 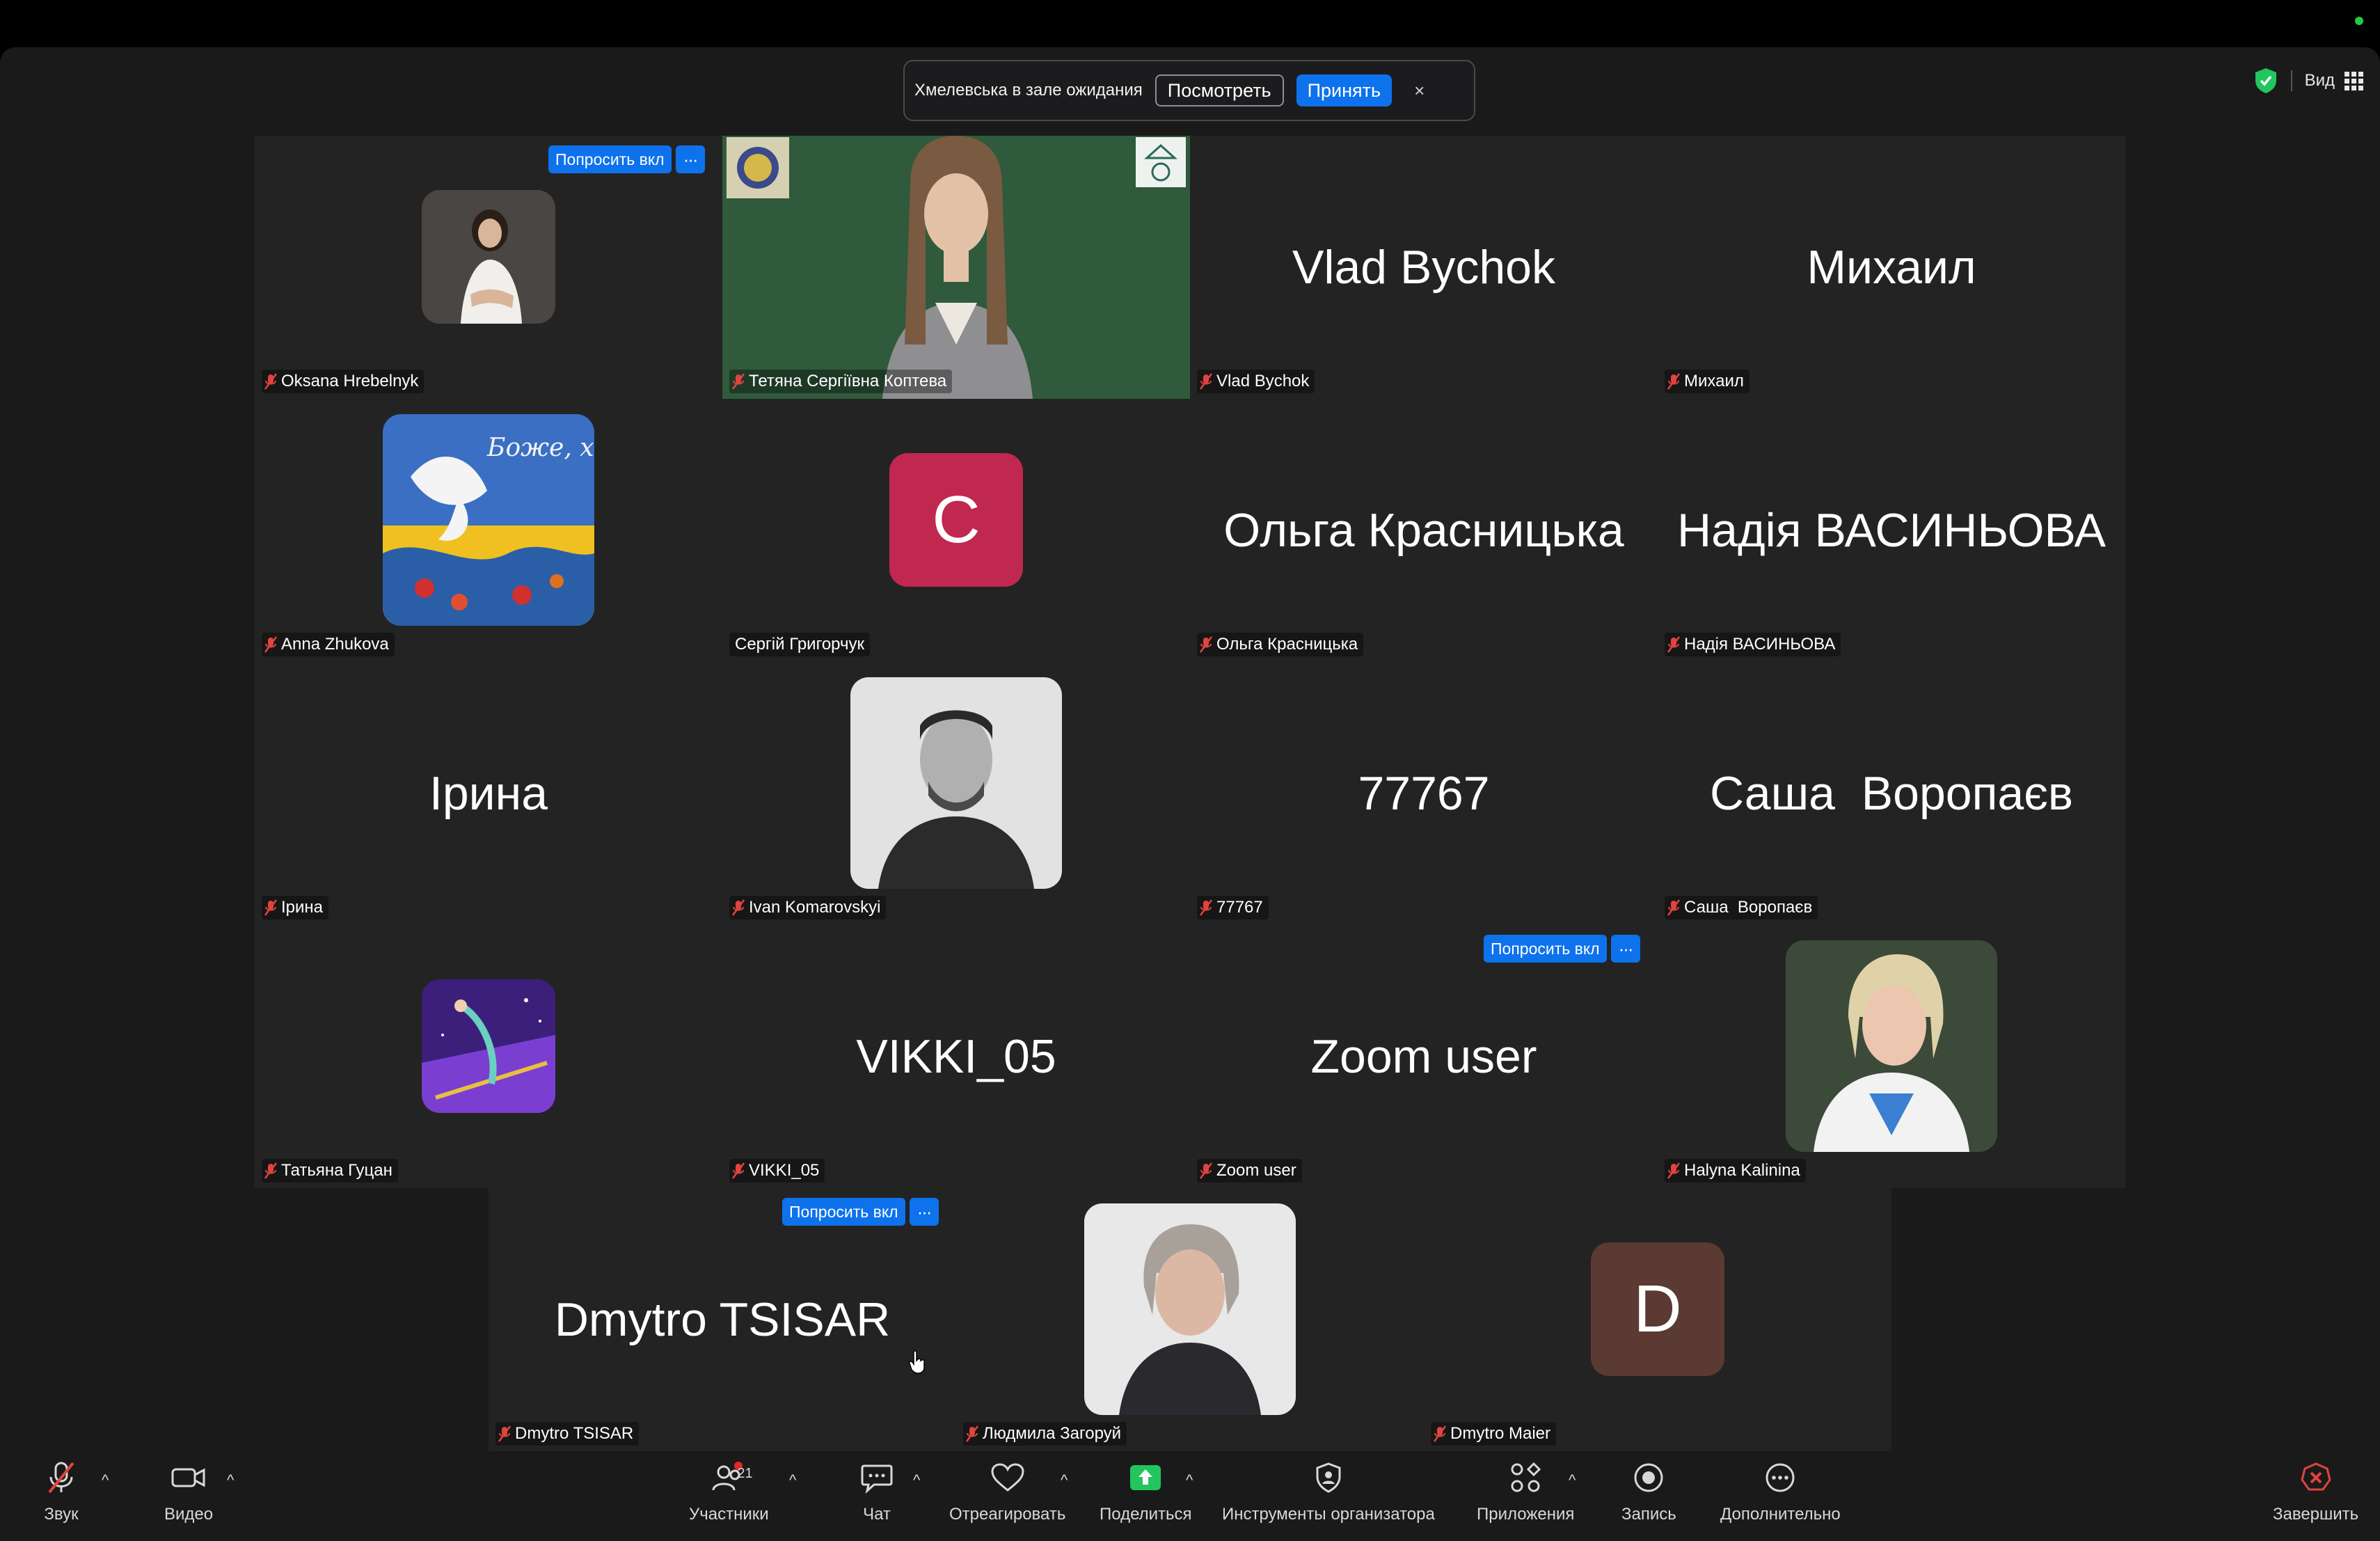 What do you see at coordinates (1526, 1477) in the screenshot?
I see `apps-icon` at bounding box center [1526, 1477].